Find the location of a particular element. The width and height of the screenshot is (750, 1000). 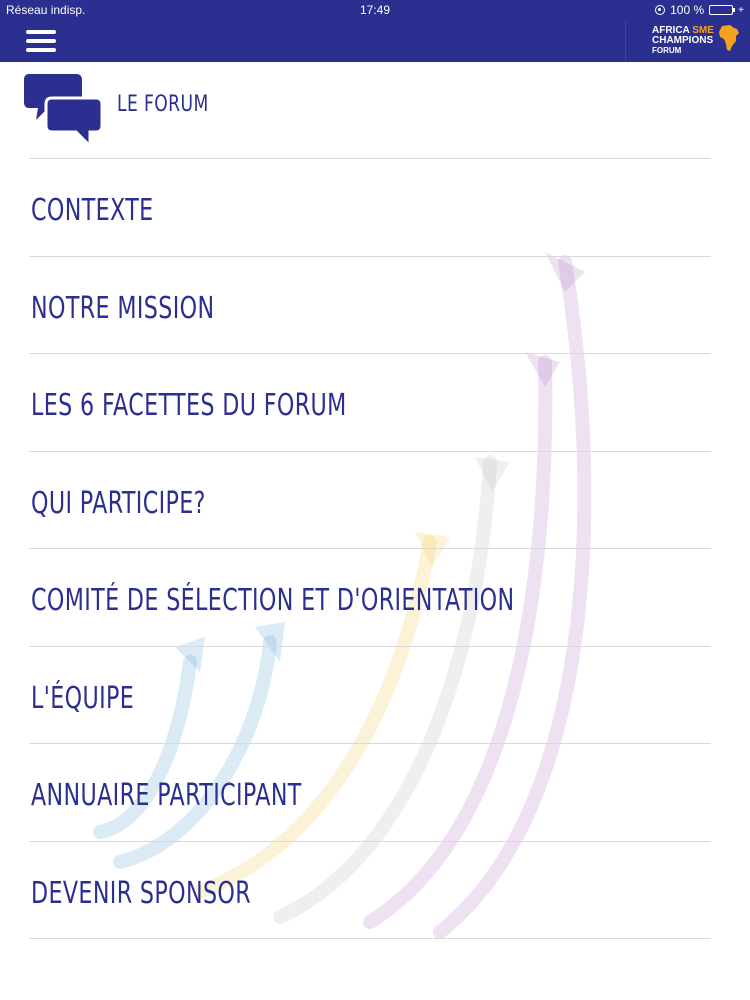

africa-sme-champions-forum-logo: AFRICA SME CHAMPIONS FORUM is located at coordinates (697, 41).